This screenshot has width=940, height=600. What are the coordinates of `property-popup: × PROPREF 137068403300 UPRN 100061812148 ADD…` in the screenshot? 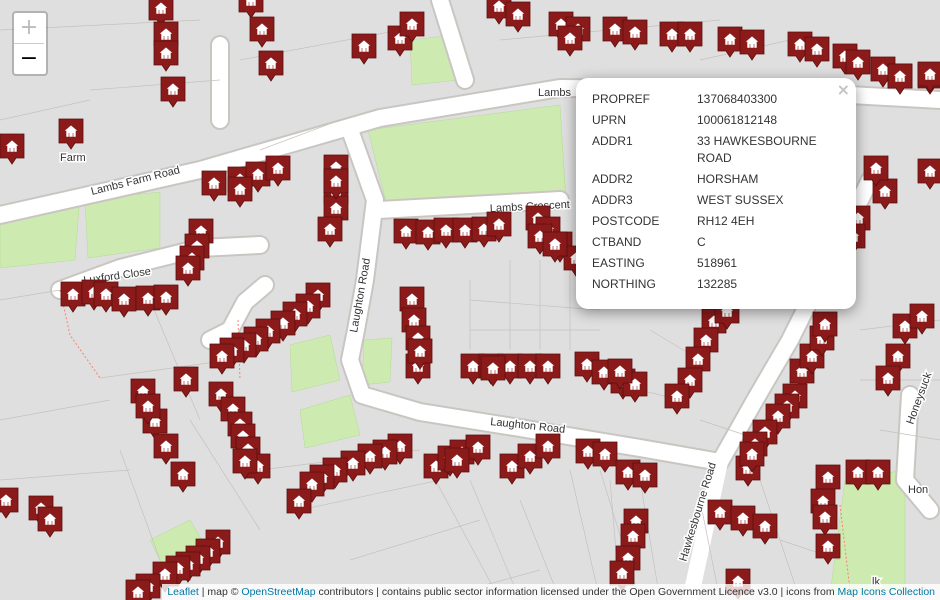 It's located at (716, 193).